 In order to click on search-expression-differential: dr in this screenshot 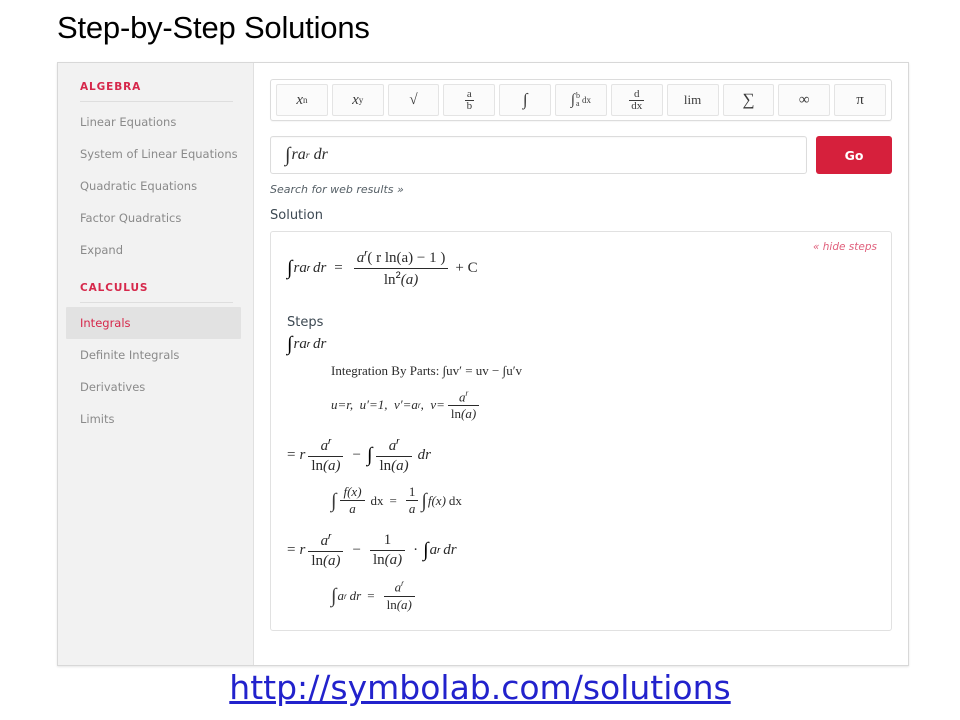, I will do `click(320, 154)`.